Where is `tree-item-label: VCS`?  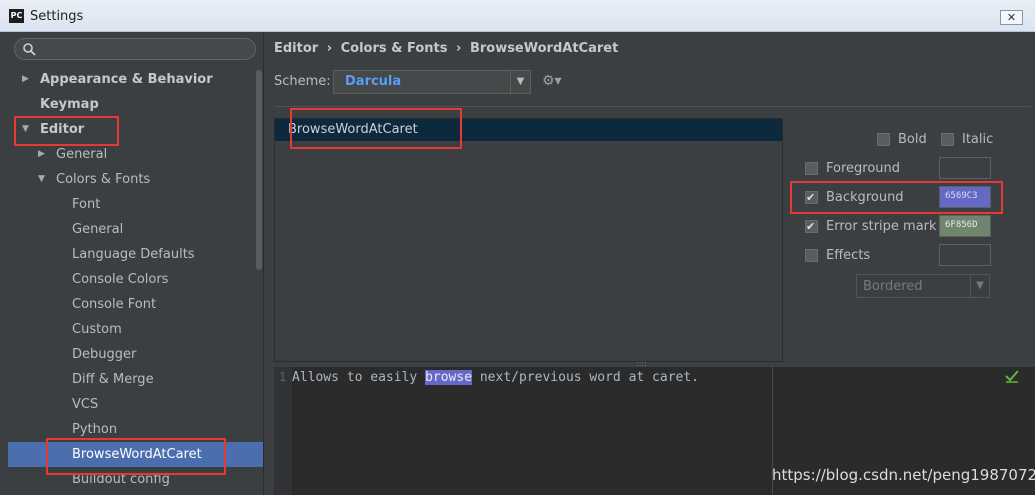 tree-item-label: VCS is located at coordinates (85, 404).